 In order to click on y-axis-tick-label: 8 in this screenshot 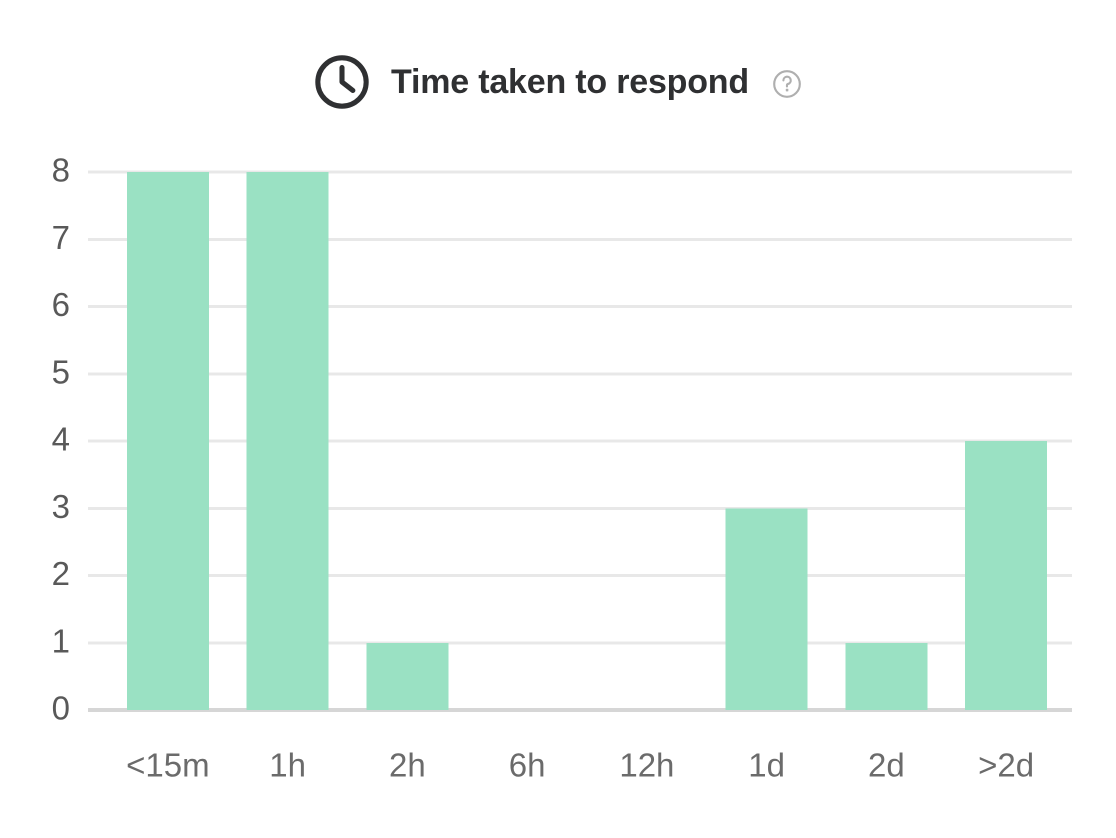, I will do `click(61, 170)`.